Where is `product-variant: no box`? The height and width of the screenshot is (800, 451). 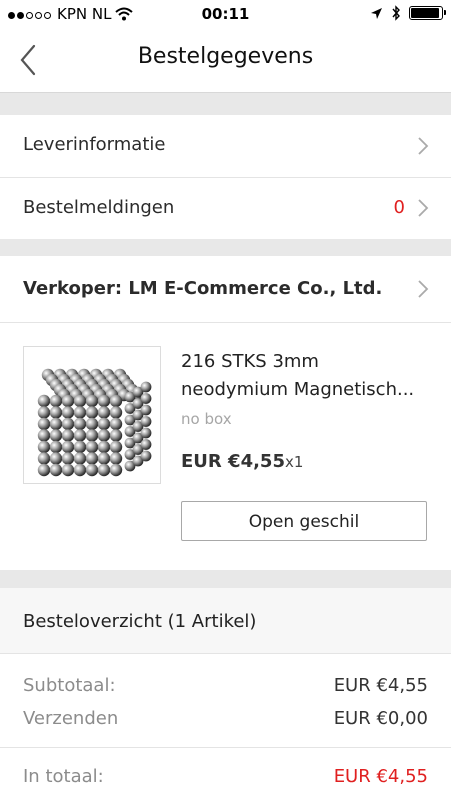 product-variant: no box is located at coordinates (206, 419).